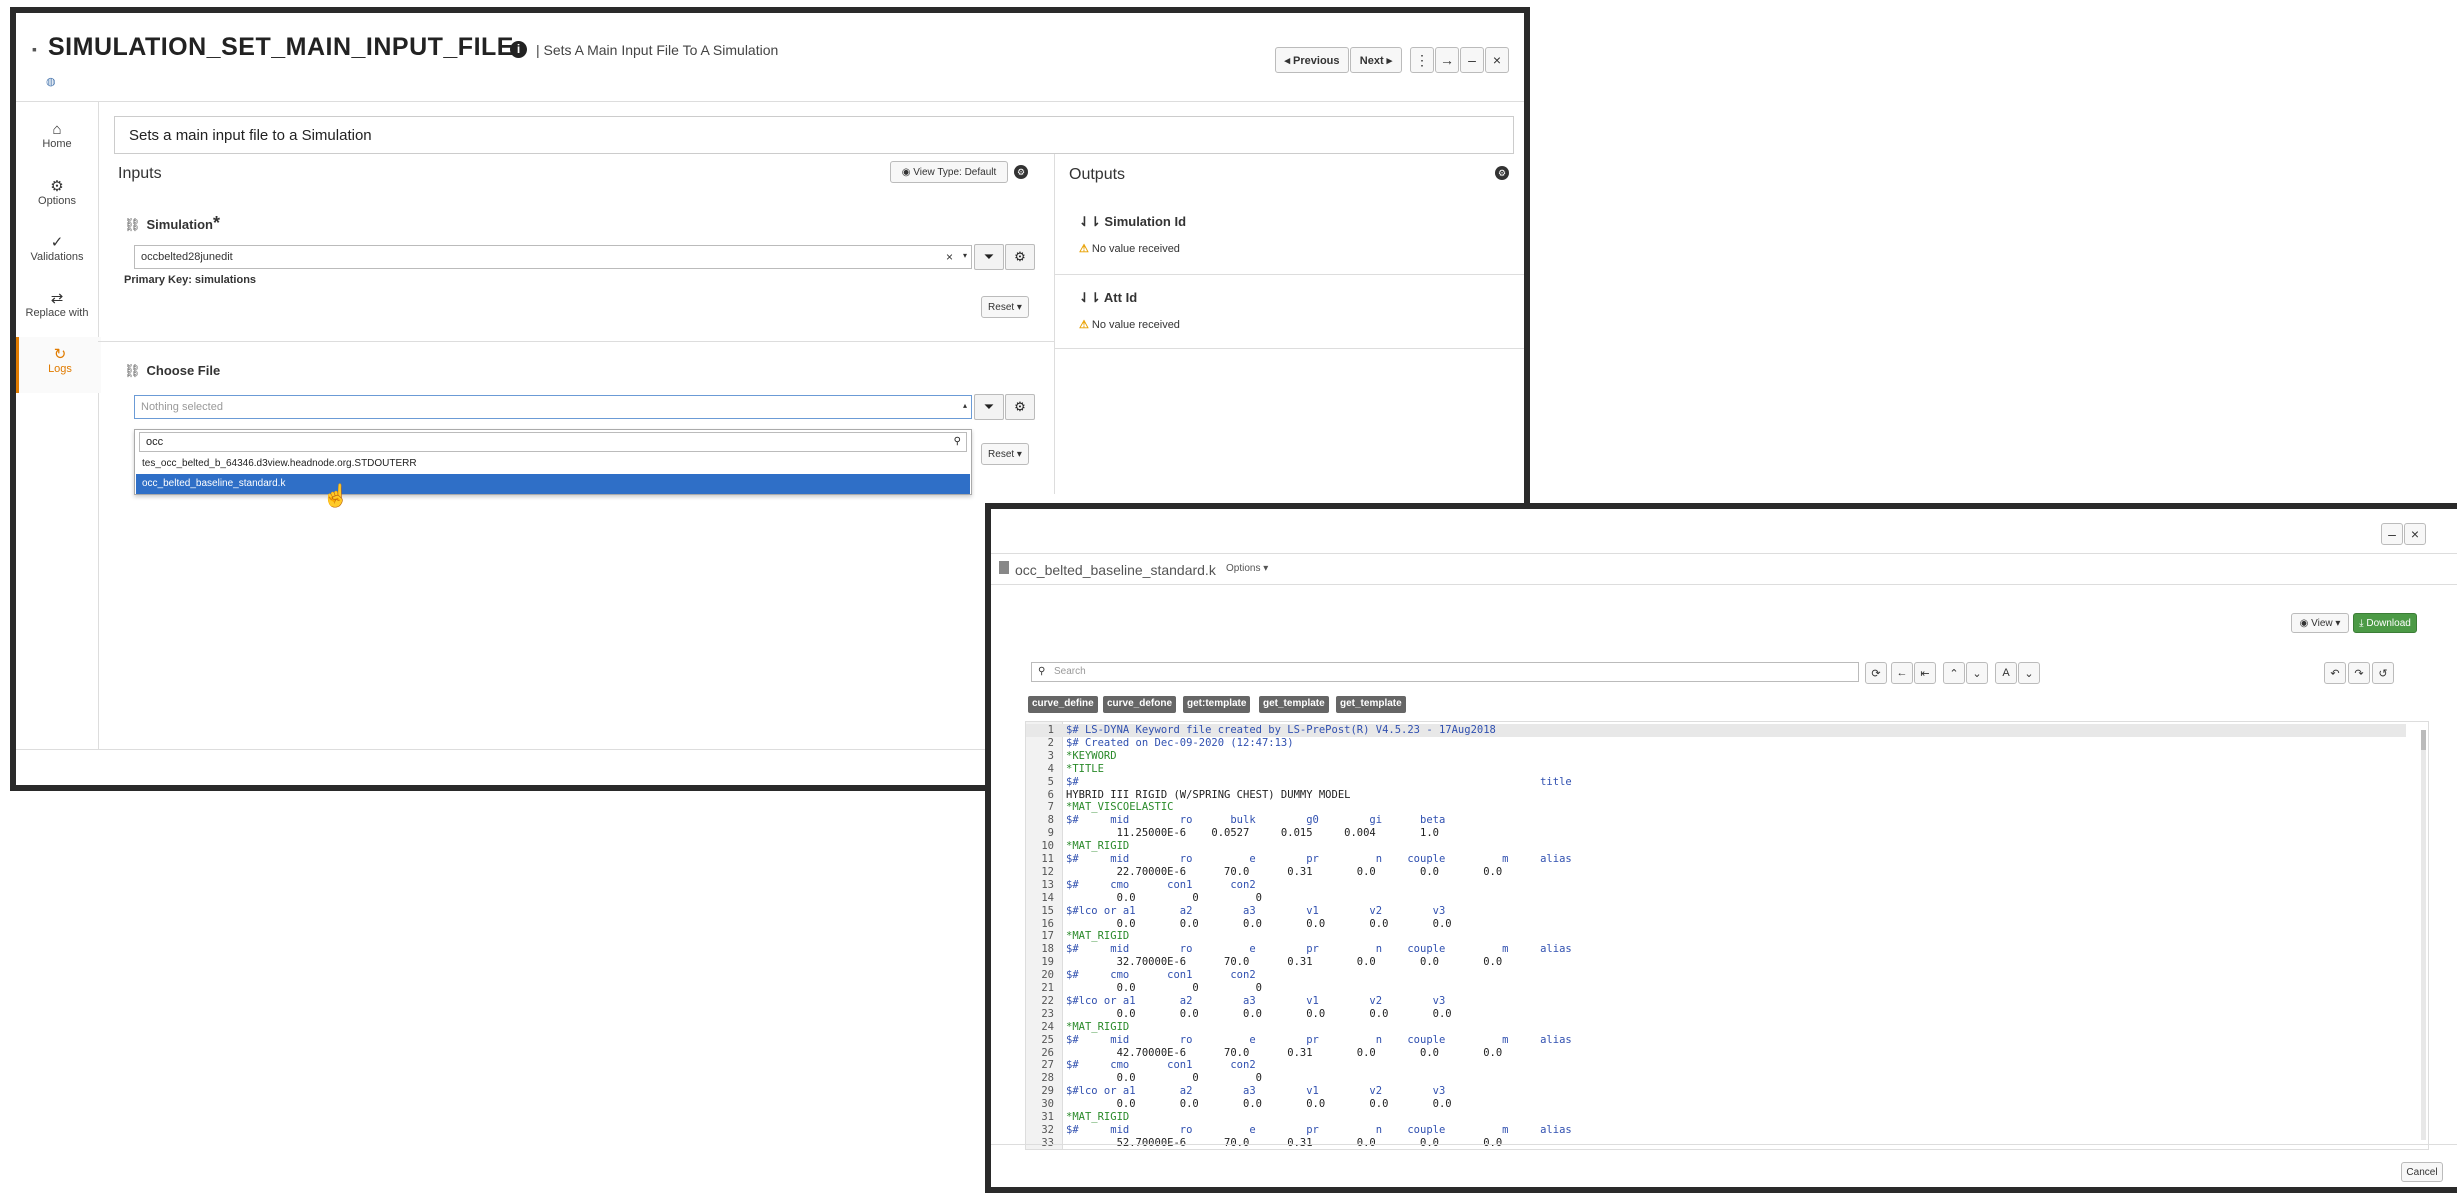 This screenshot has width=2457, height=1197. What do you see at coordinates (57, 309) in the screenshot?
I see `sidebar-item-replace-with: ⇄ Replace with` at bounding box center [57, 309].